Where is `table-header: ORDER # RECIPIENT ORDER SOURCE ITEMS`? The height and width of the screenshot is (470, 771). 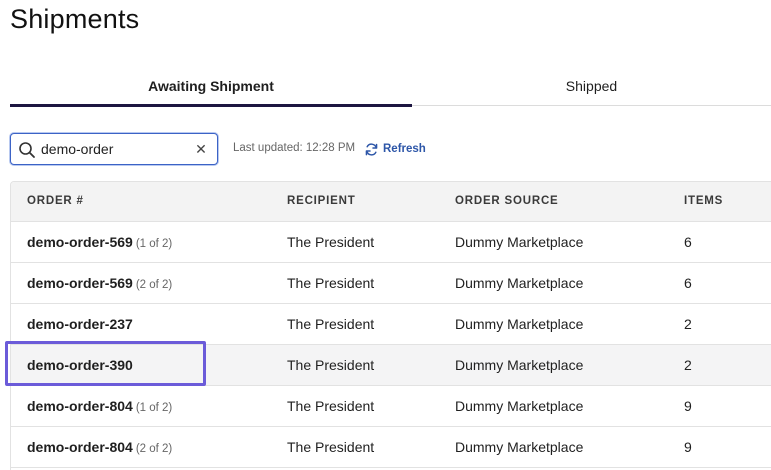 table-header: ORDER # RECIPIENT ORDER SOURCE ITEMS is located at coordinates (391, 202).